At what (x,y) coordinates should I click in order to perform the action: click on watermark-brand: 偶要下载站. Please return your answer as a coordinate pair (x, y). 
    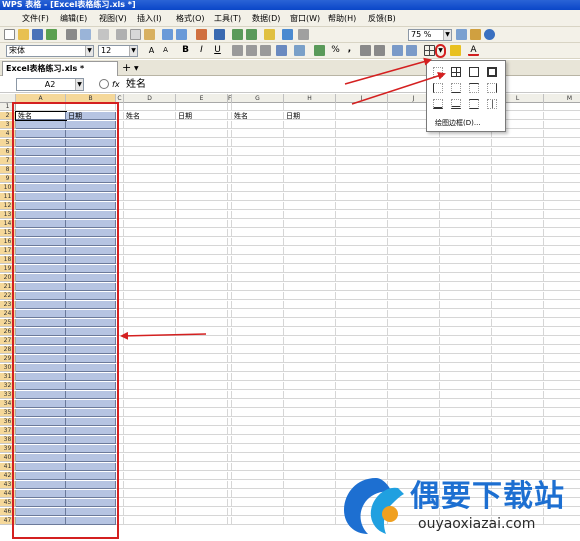
    Looking at the image, I should click on (487, 496).